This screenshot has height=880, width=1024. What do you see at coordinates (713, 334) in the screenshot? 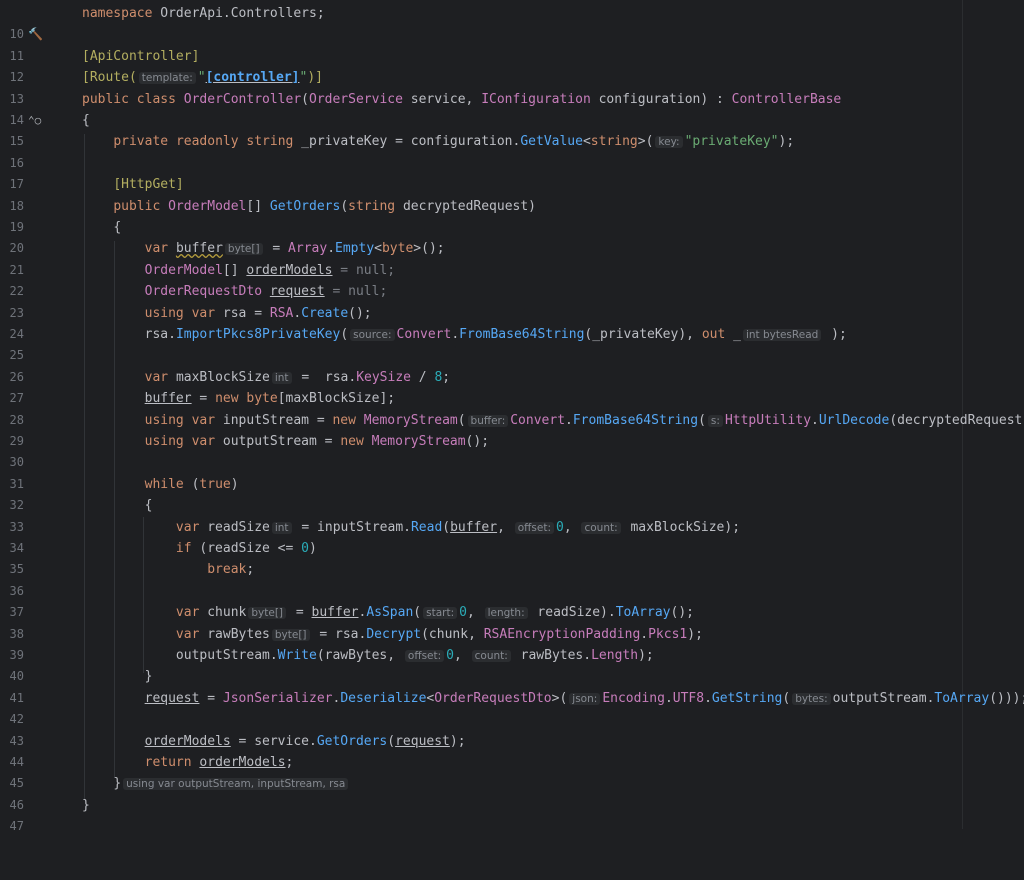
I see `code-token: out` at bounding box center [713, 334].